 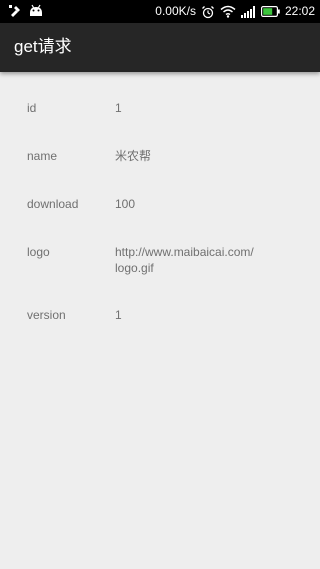 I want to click on signal-icon, so click(x=248, y=11).